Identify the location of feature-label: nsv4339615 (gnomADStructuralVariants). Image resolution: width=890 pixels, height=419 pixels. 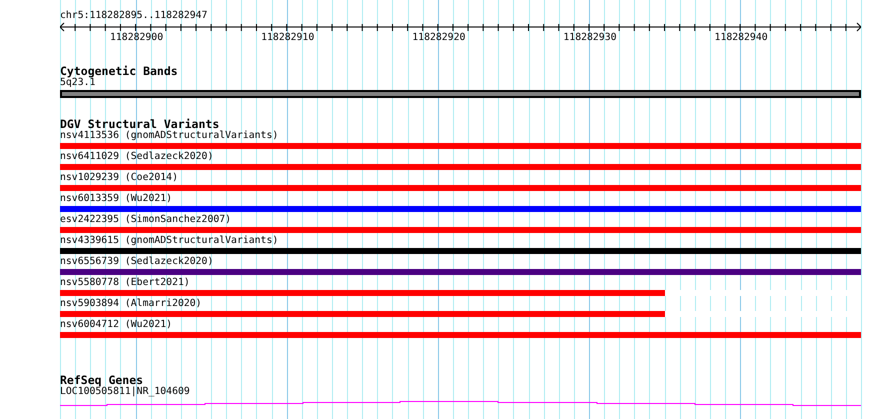
(169, 240).